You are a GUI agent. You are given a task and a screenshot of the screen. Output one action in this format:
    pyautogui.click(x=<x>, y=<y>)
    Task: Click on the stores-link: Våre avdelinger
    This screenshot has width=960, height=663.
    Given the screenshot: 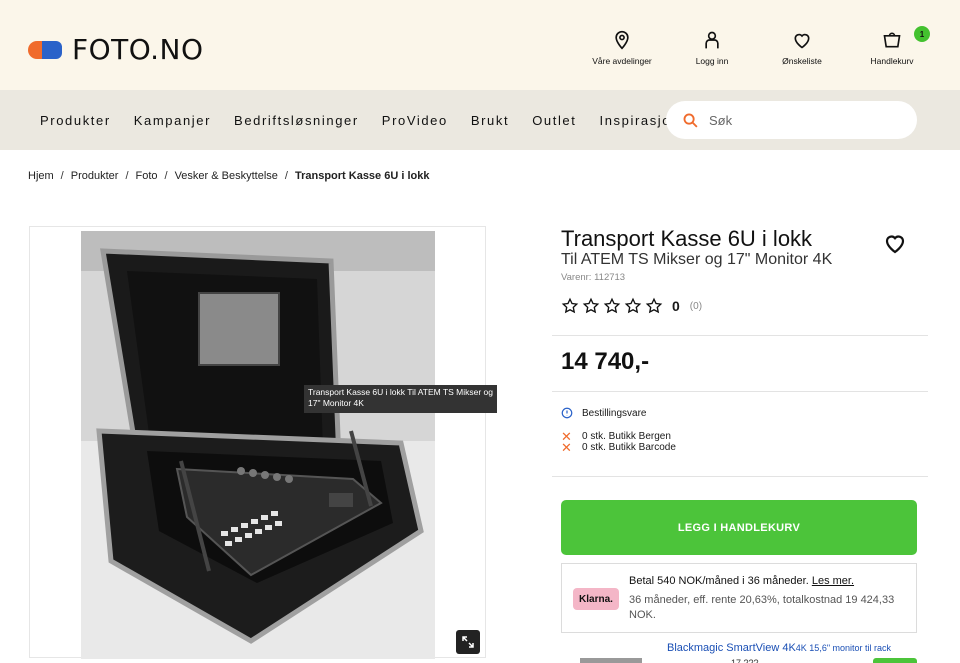 What is the action you would take?
    pyautogui.click(x=622, y=48)
    